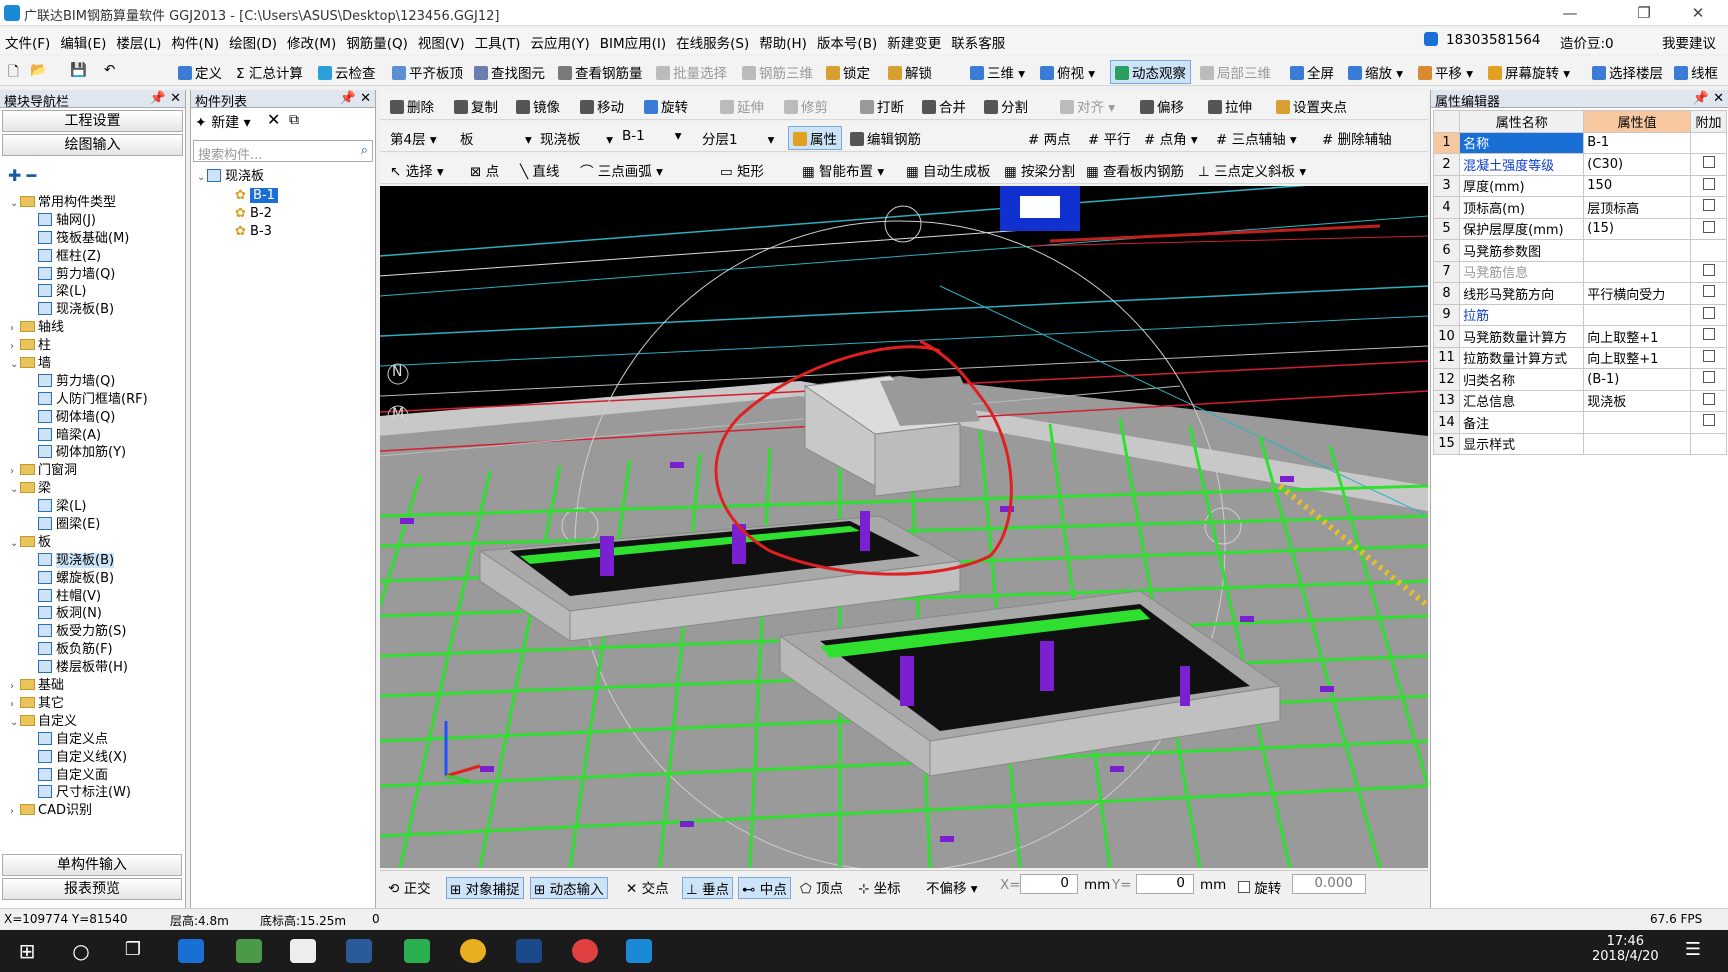 The width and height of the screenshot is (1728, 972). I want to click on tree-item: ⌄ 梁, so click(92, 489).